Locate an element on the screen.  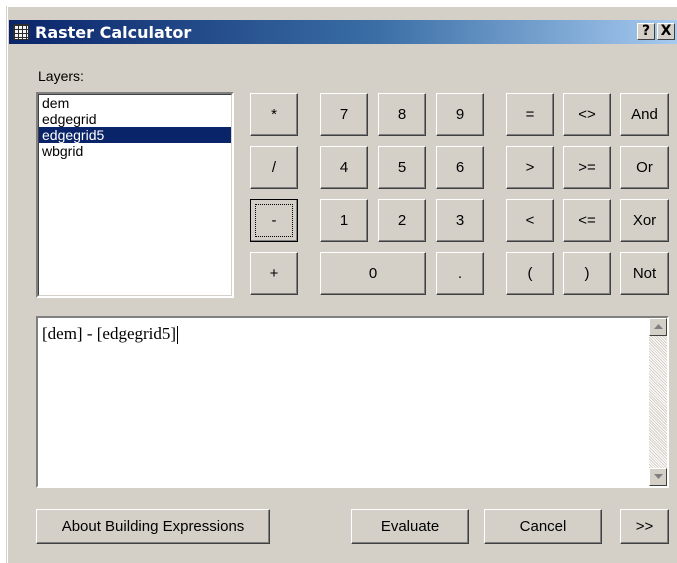
divide-button: / is located at coordinates (274, 167).